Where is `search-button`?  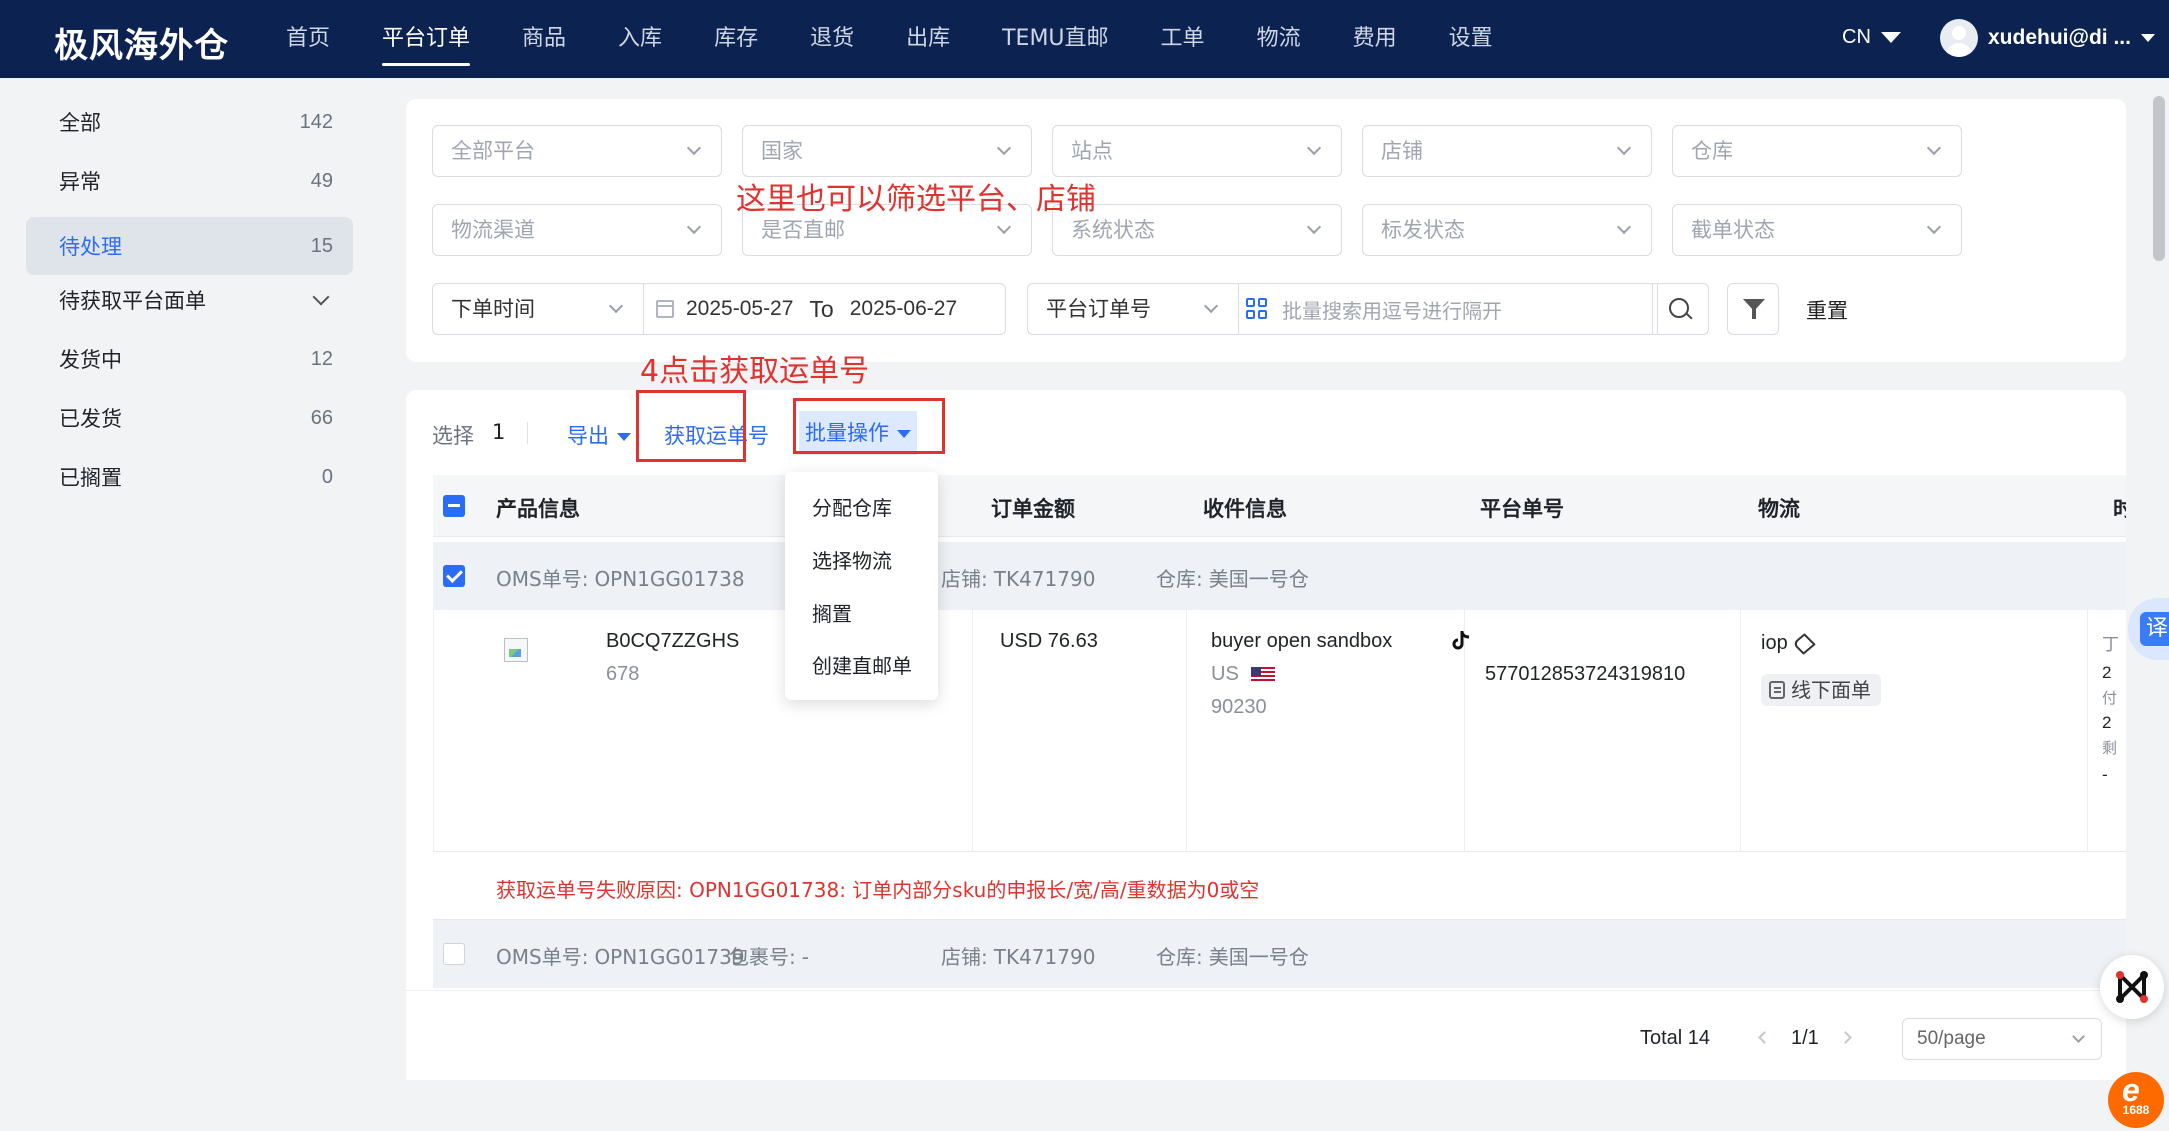 search-button is located at coordinates (1680, 309).